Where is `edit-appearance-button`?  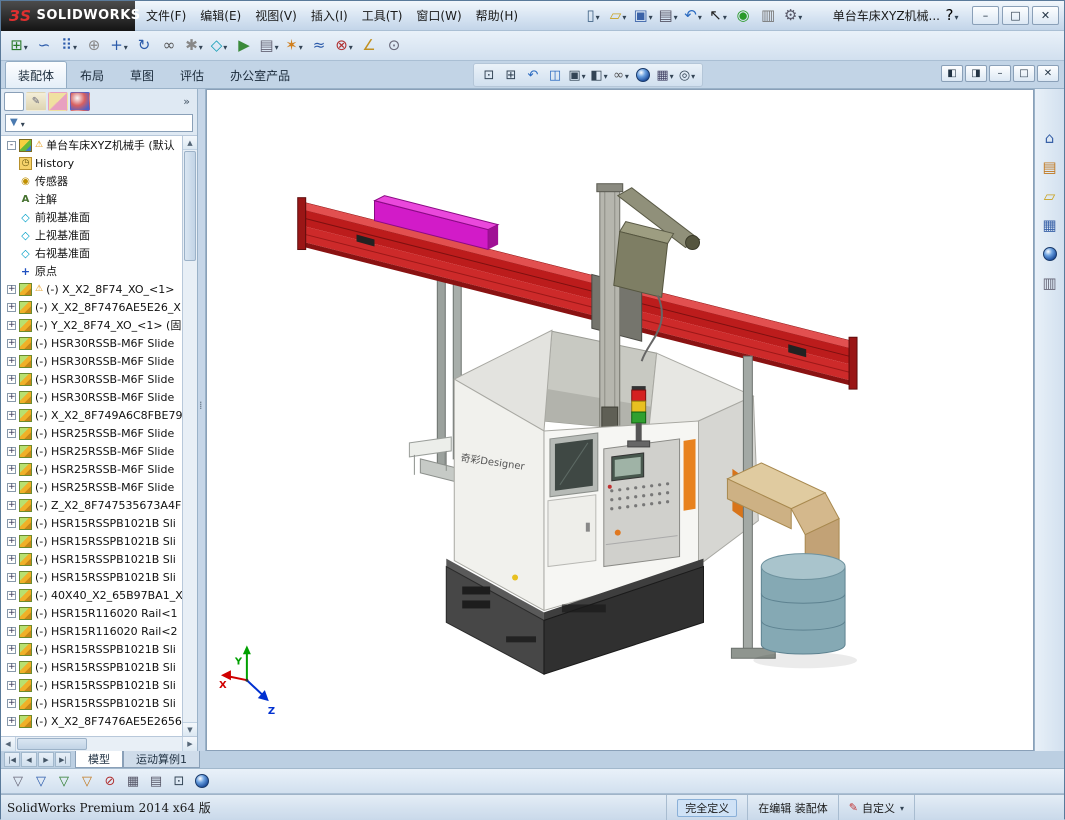 edit-appearance-button is located at coordinates (643, 75).